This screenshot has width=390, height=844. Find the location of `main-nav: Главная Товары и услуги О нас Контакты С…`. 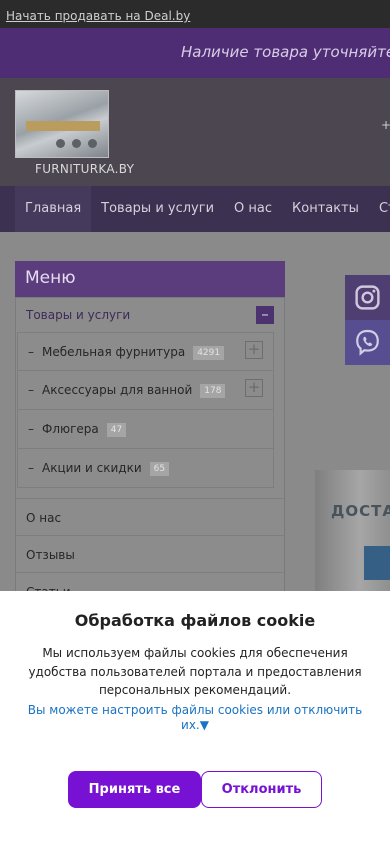

main-nav: Главная Товары и услуги О нас Контакты С… is located at coordinates (195, 209).